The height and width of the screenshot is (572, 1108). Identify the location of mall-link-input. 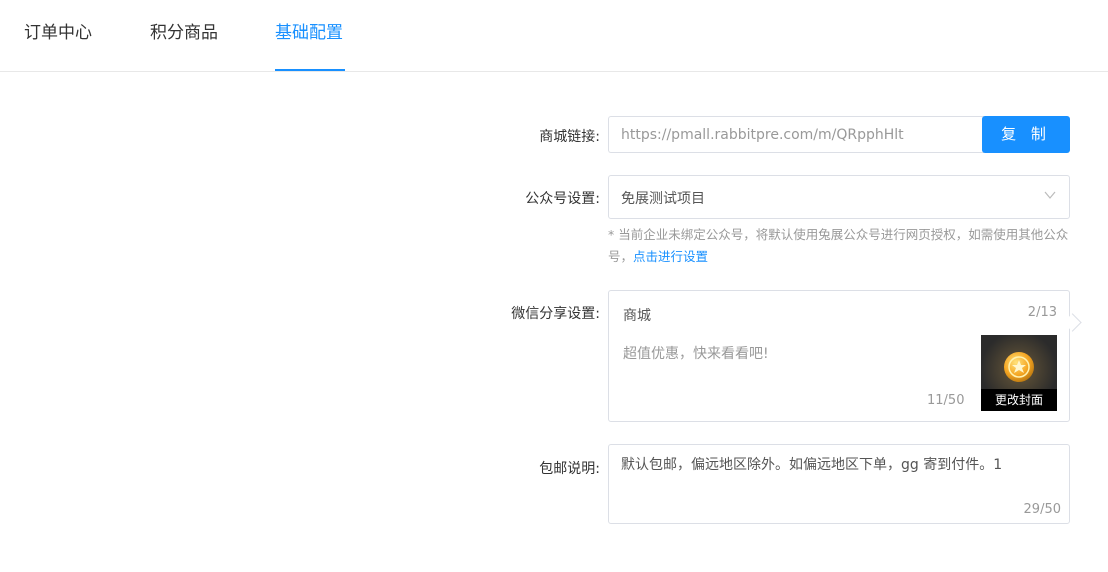
(796, 134).